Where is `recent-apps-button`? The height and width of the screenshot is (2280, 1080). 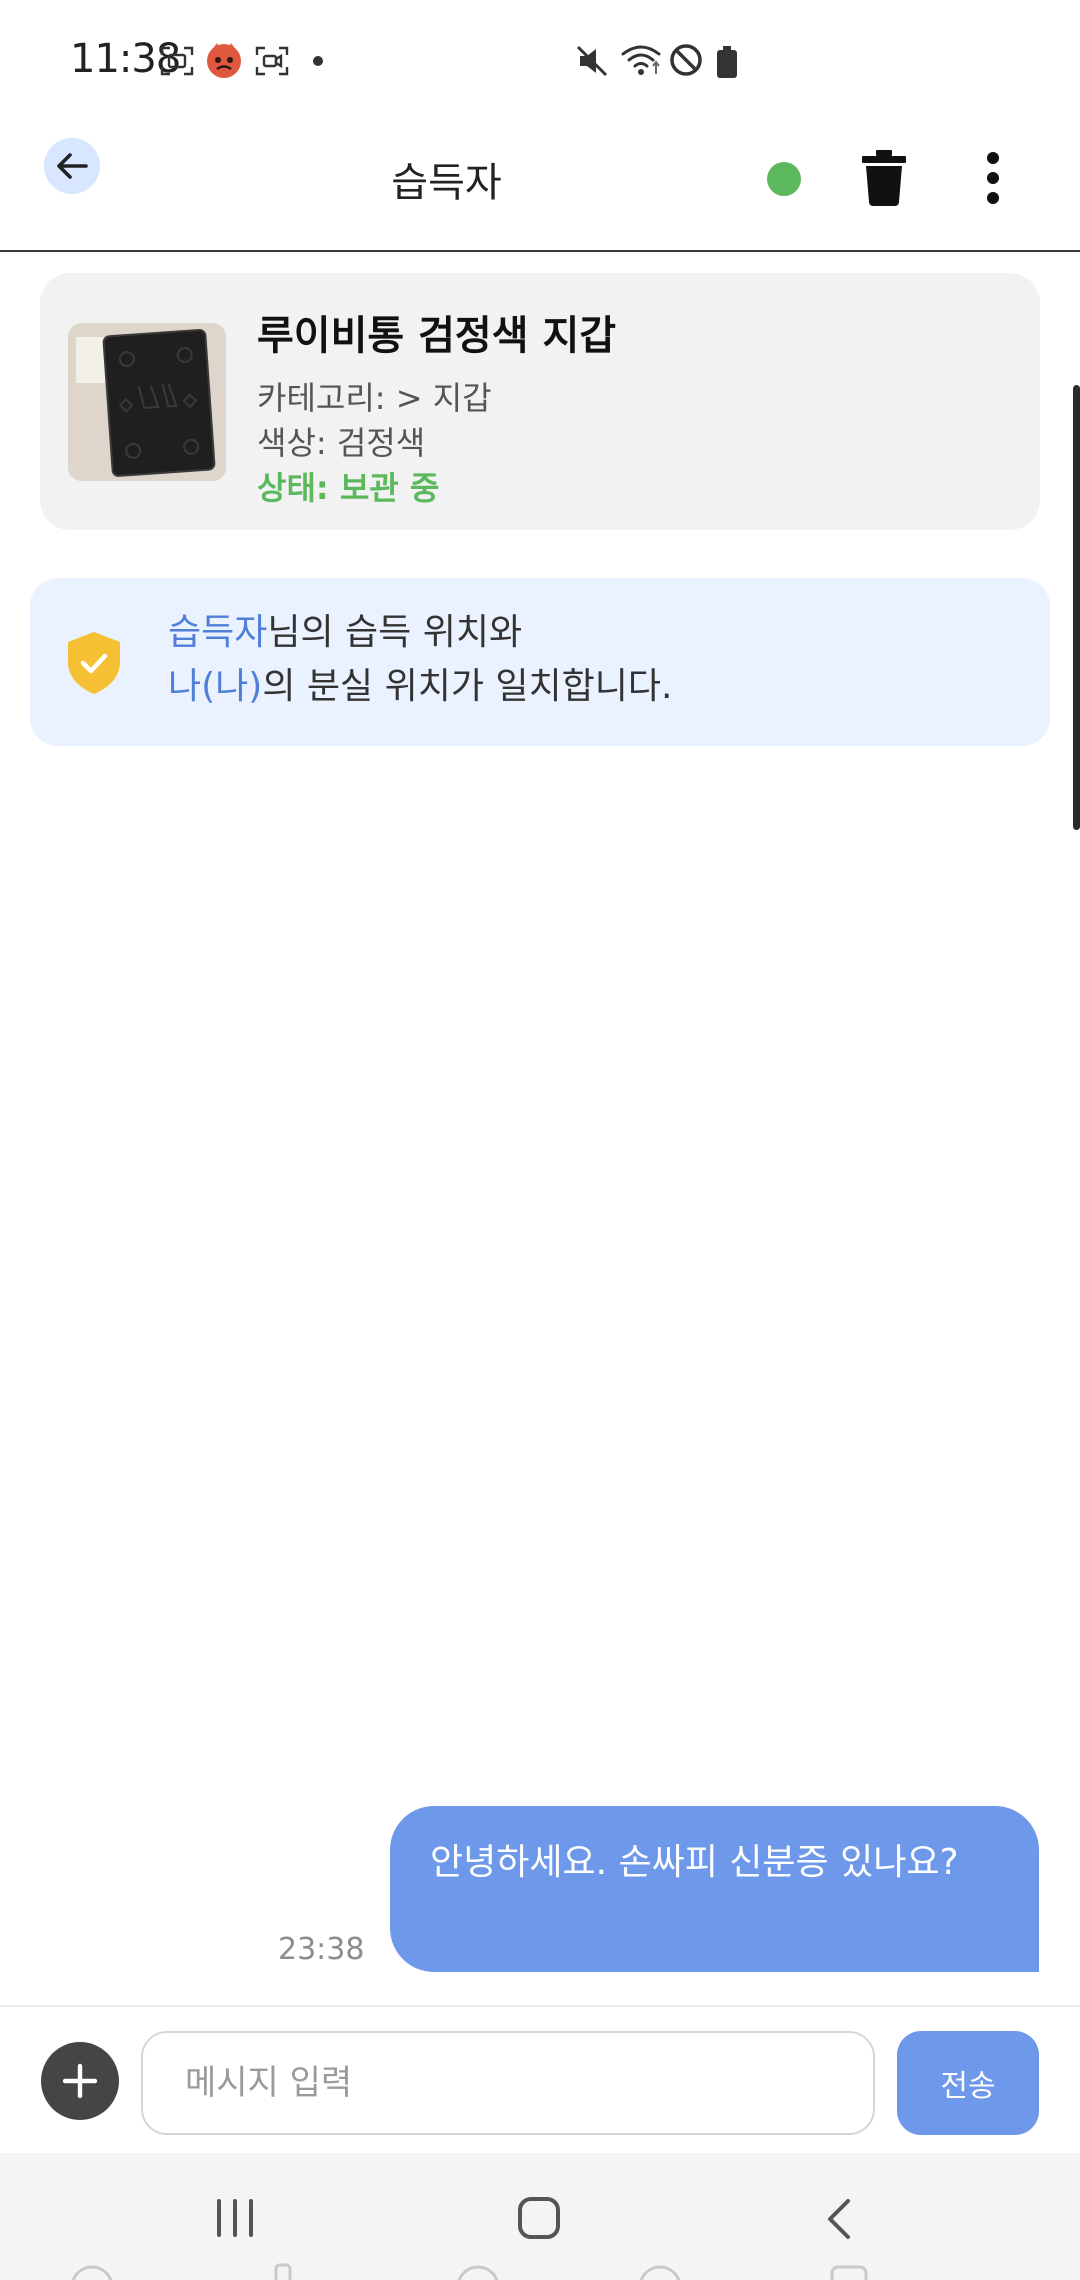 recent-apps-button is located at coordinates (235, 2220).